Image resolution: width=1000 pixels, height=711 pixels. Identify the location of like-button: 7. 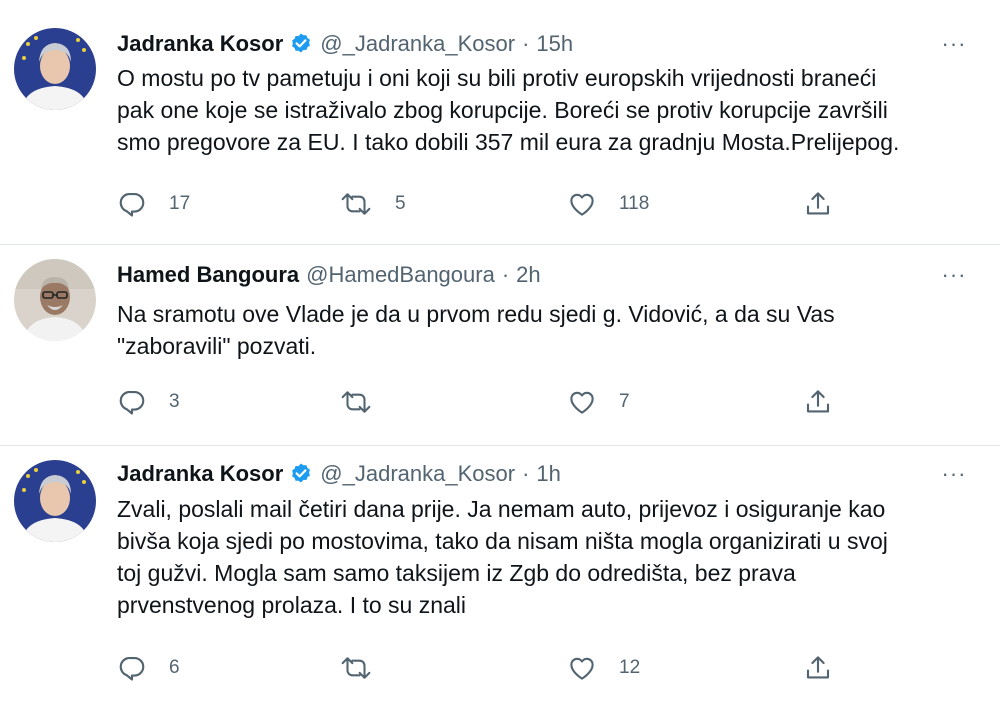
(598, 402).